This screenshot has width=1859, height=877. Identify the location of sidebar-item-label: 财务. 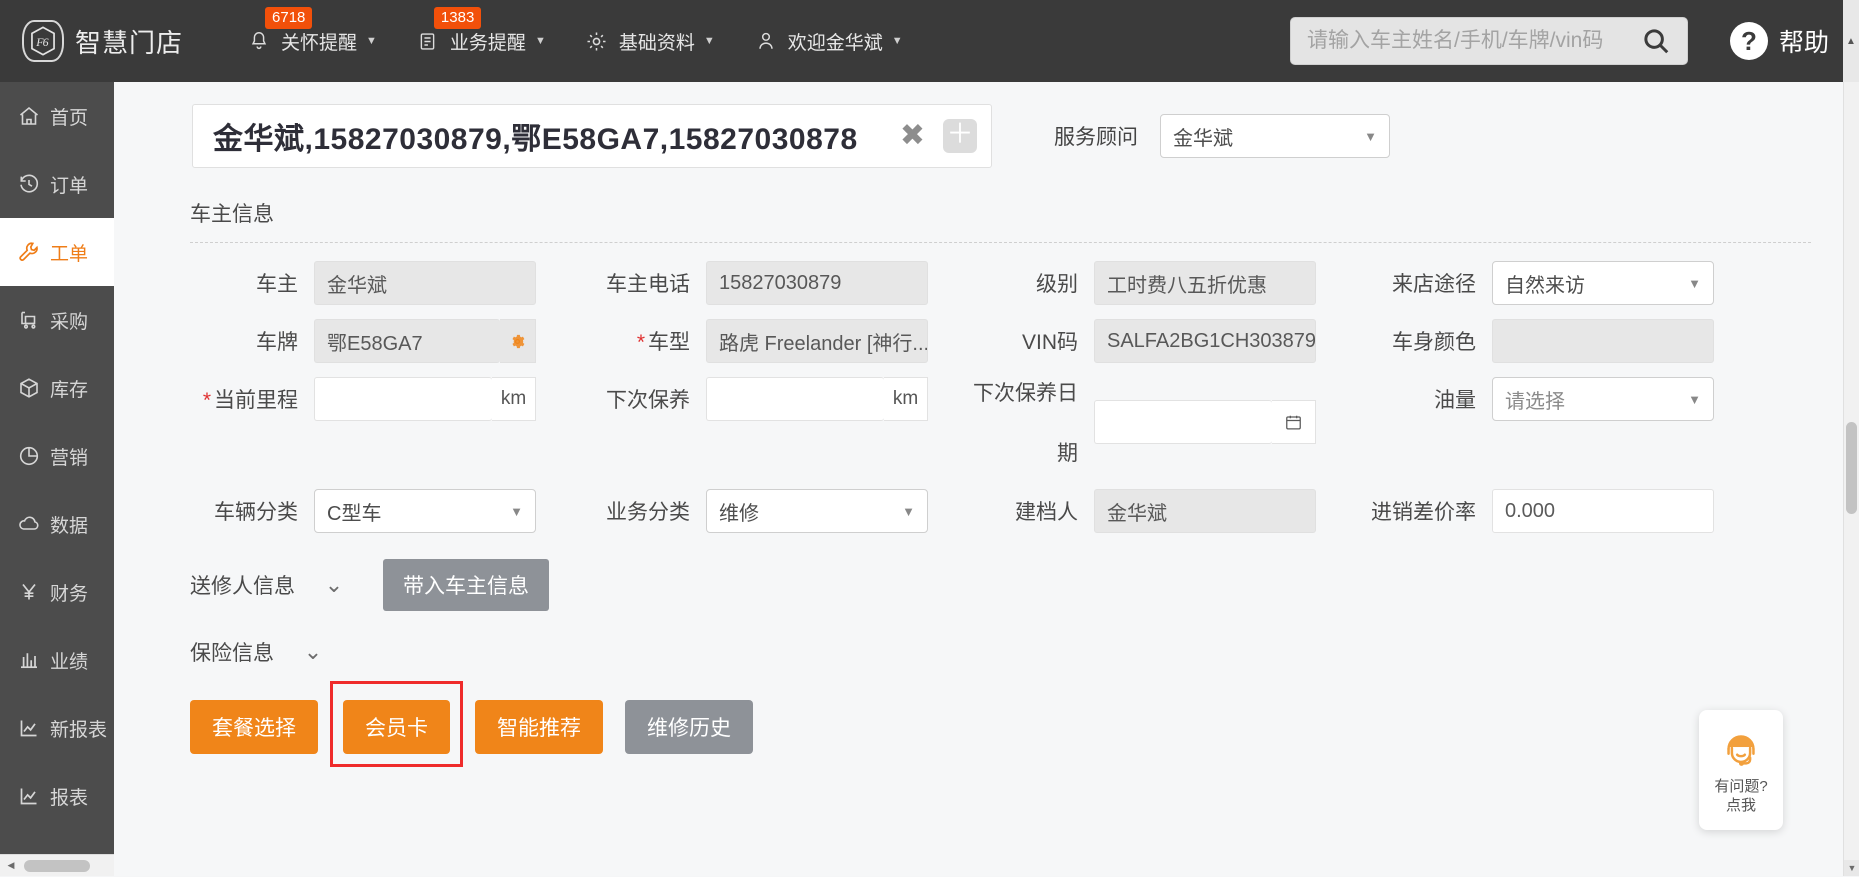
(69, 592).